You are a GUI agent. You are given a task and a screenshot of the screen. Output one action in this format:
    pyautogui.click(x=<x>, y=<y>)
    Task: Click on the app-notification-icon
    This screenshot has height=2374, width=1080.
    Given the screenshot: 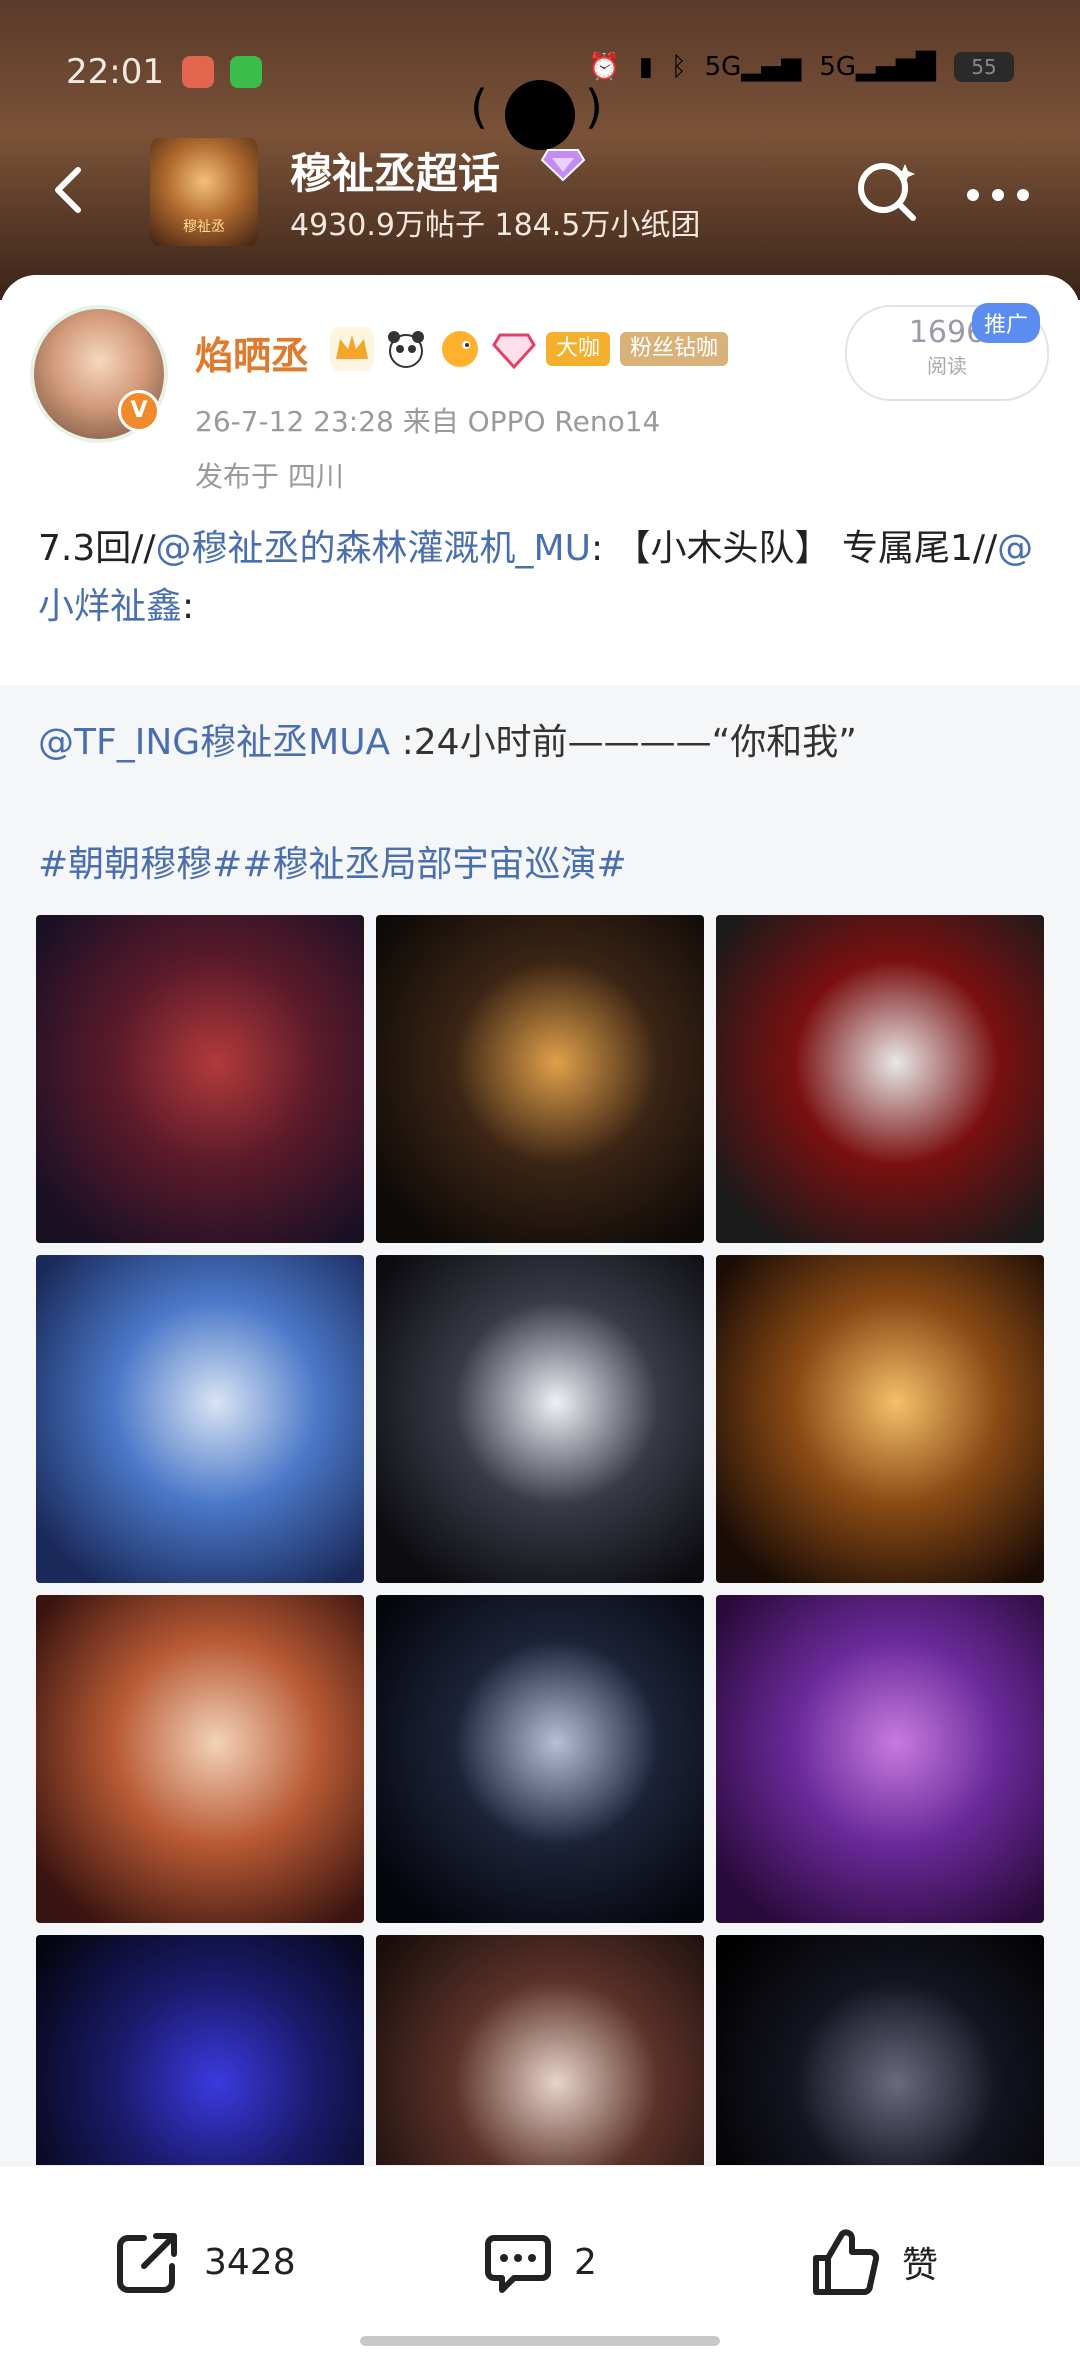 What is the action you would take?
    pyautogui.click(x=198, y=72)
    